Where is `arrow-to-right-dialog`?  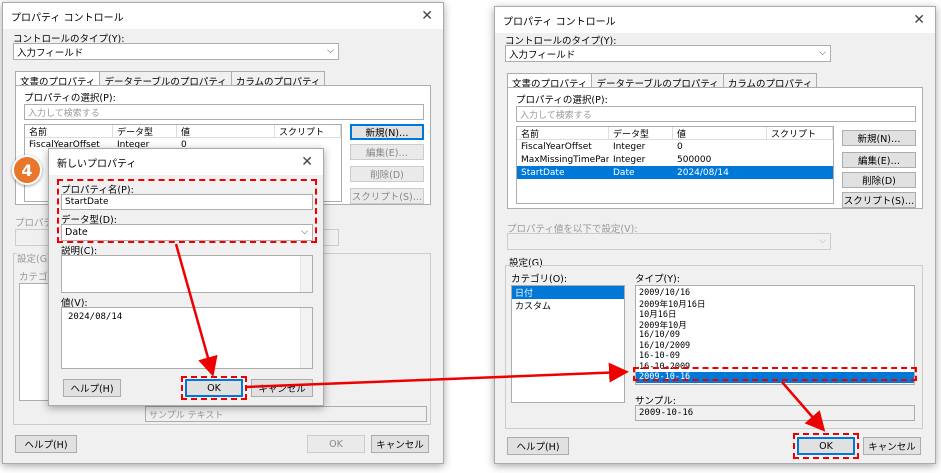 arrow-to-right-dialog is located at coordinates (437, 375).